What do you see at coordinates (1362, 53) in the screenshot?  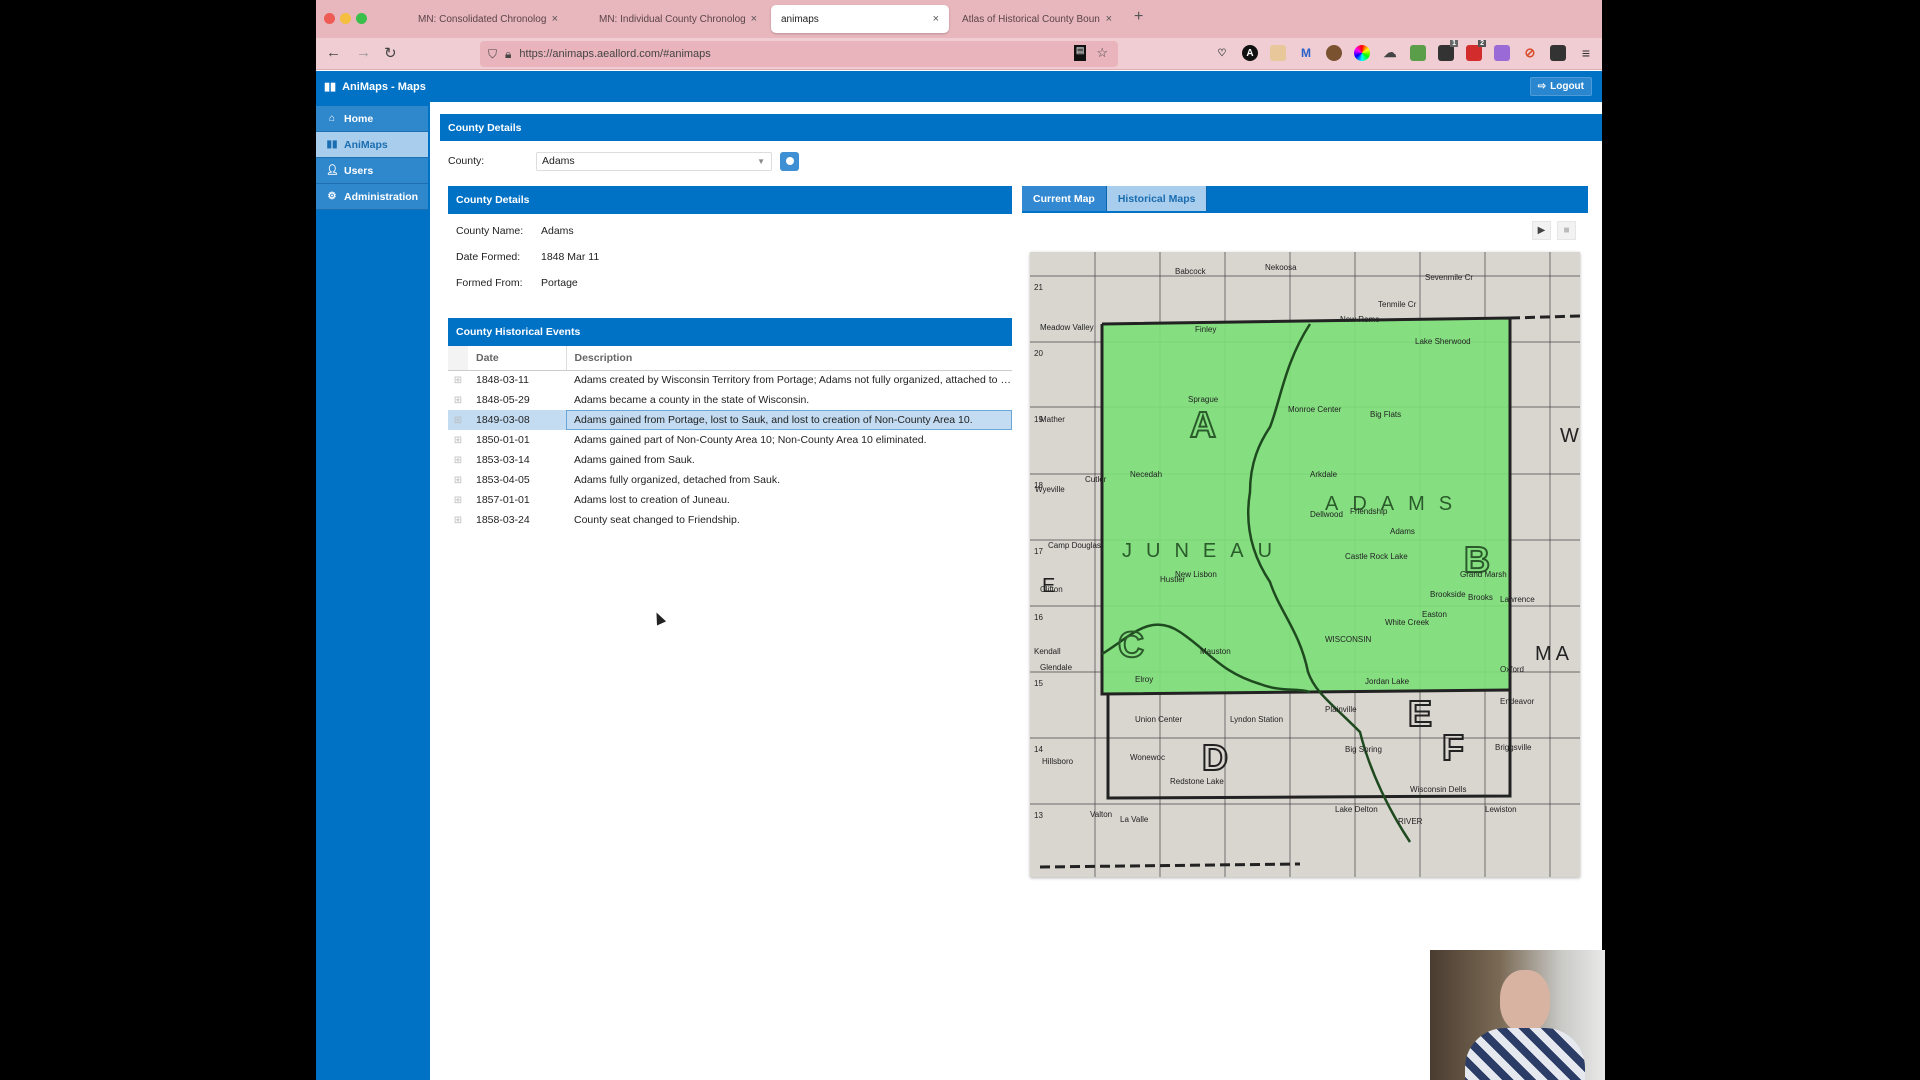 I see `color-picker-icon` at bounding box center [1362, 53].